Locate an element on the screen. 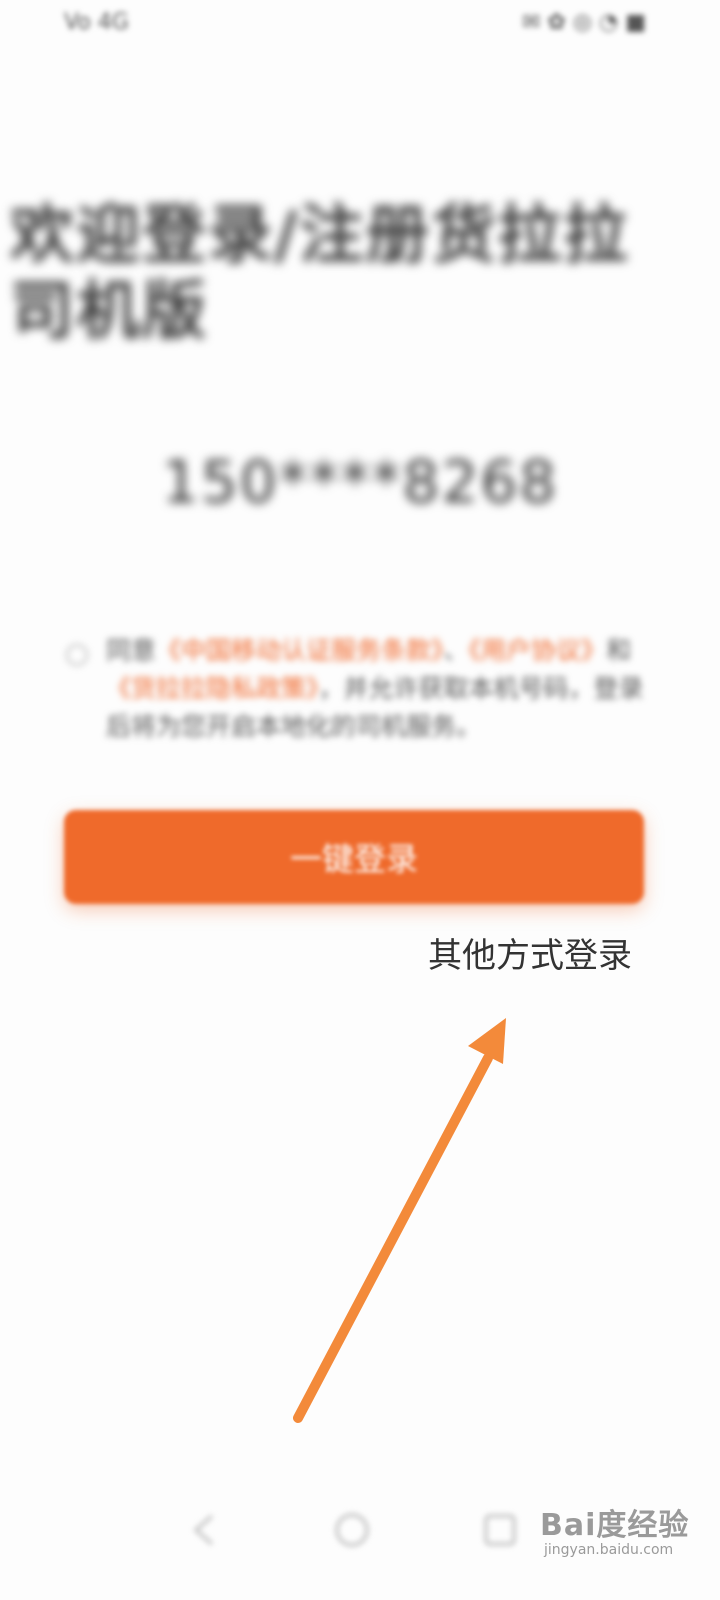 The height and width of the screenshot is (1600, 720). one-click-login-button: 一键登录 is located at coordinates (354, 857).